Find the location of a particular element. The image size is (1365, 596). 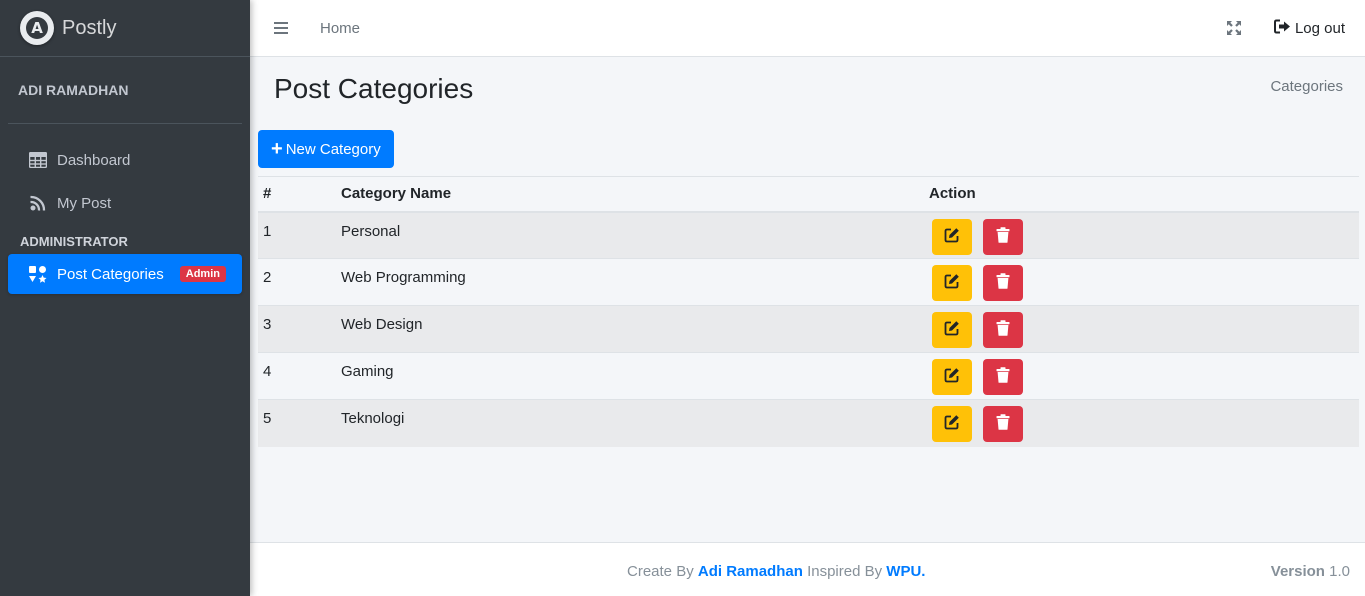

table-row: 1 Personal is located at coordinates (808, 235).